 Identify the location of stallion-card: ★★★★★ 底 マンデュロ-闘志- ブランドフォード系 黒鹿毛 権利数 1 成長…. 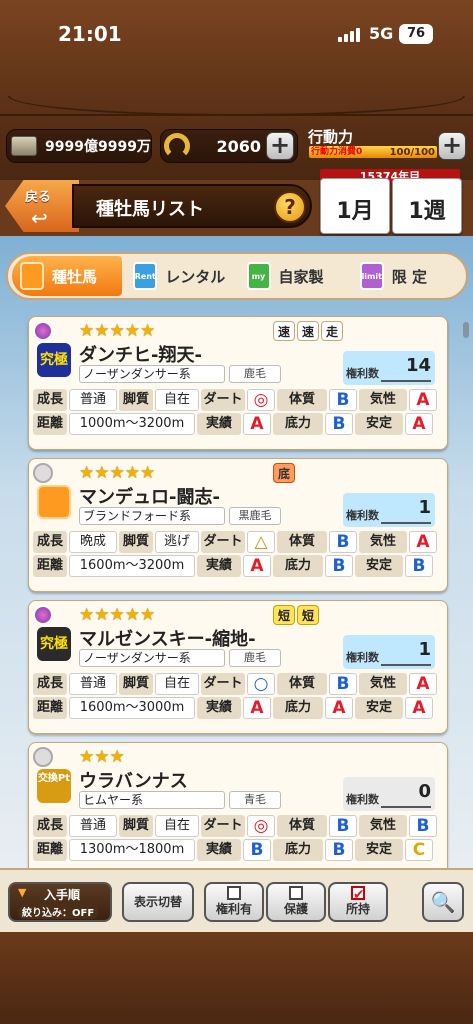
(238, 525).